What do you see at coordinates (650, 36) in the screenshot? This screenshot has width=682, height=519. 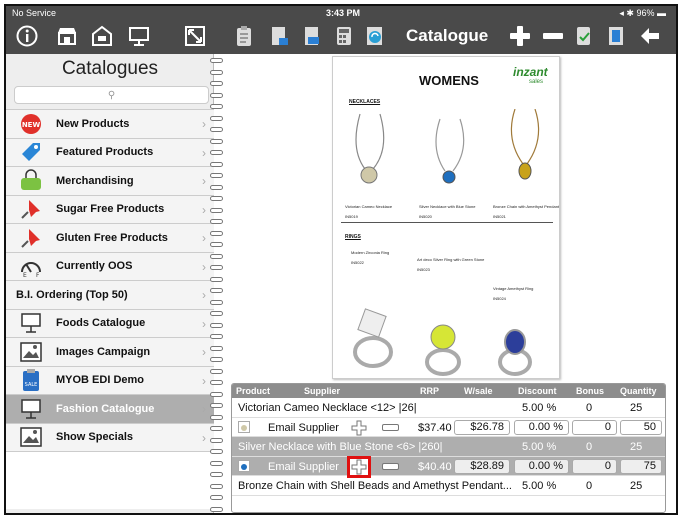 I see `back-arrow-icon` at bounding box center [650, 36].